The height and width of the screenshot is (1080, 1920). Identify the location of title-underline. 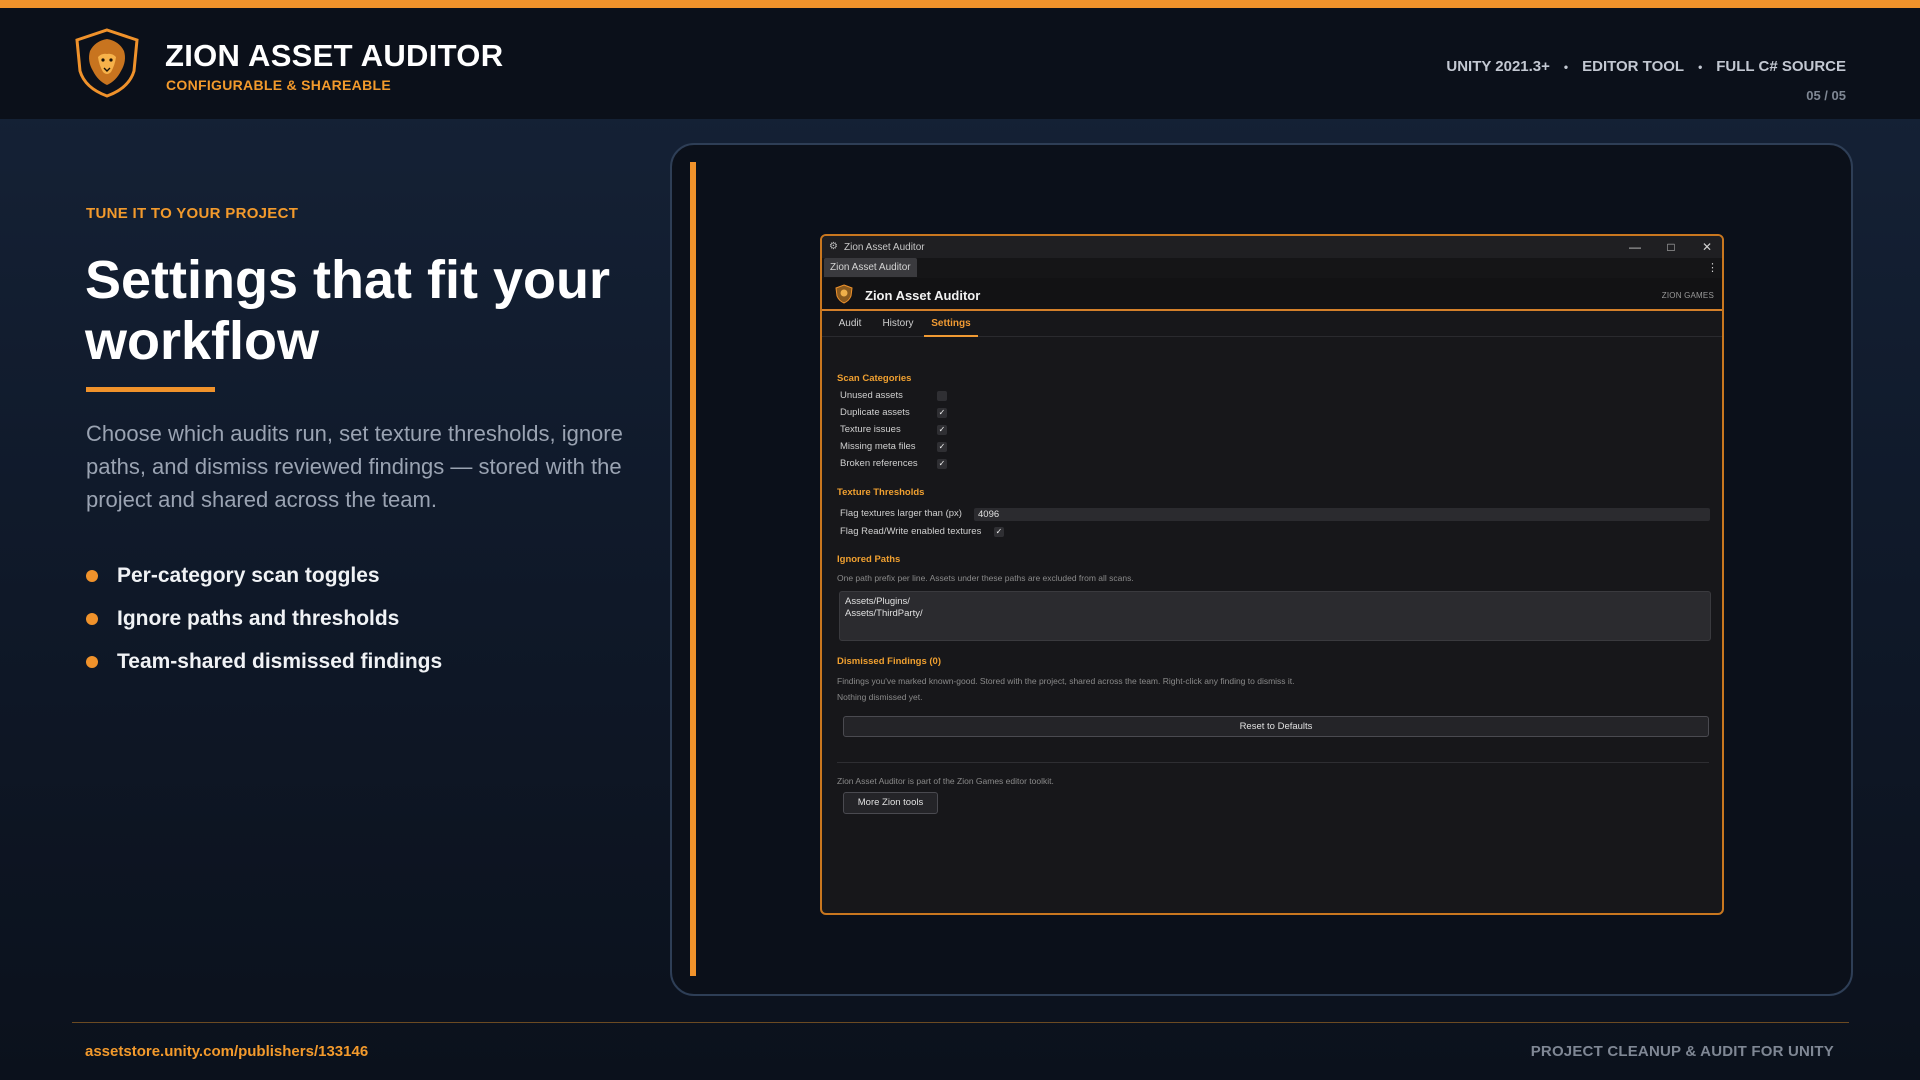
(150, 389).